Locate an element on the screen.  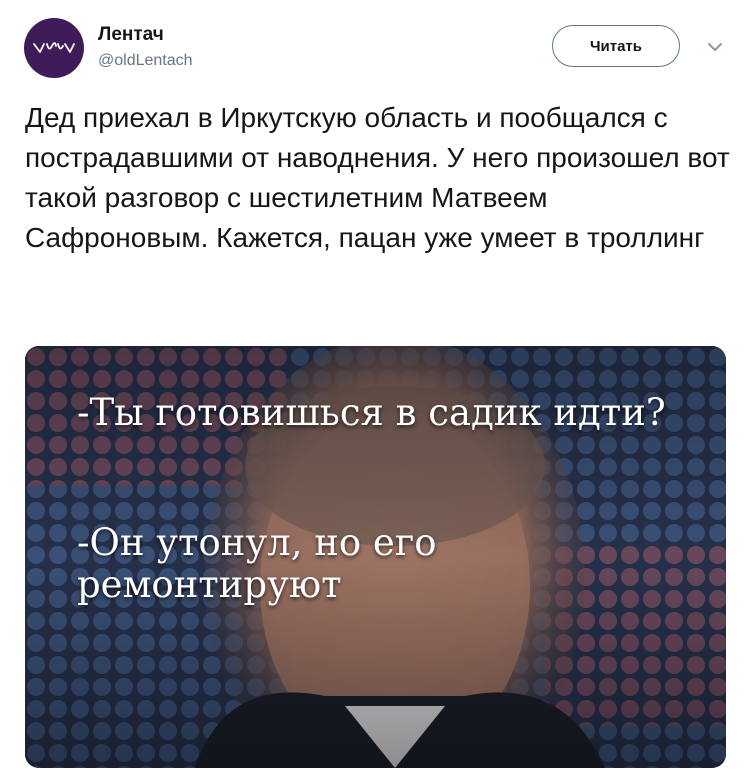
avatar is located at coordinates (54, 48).